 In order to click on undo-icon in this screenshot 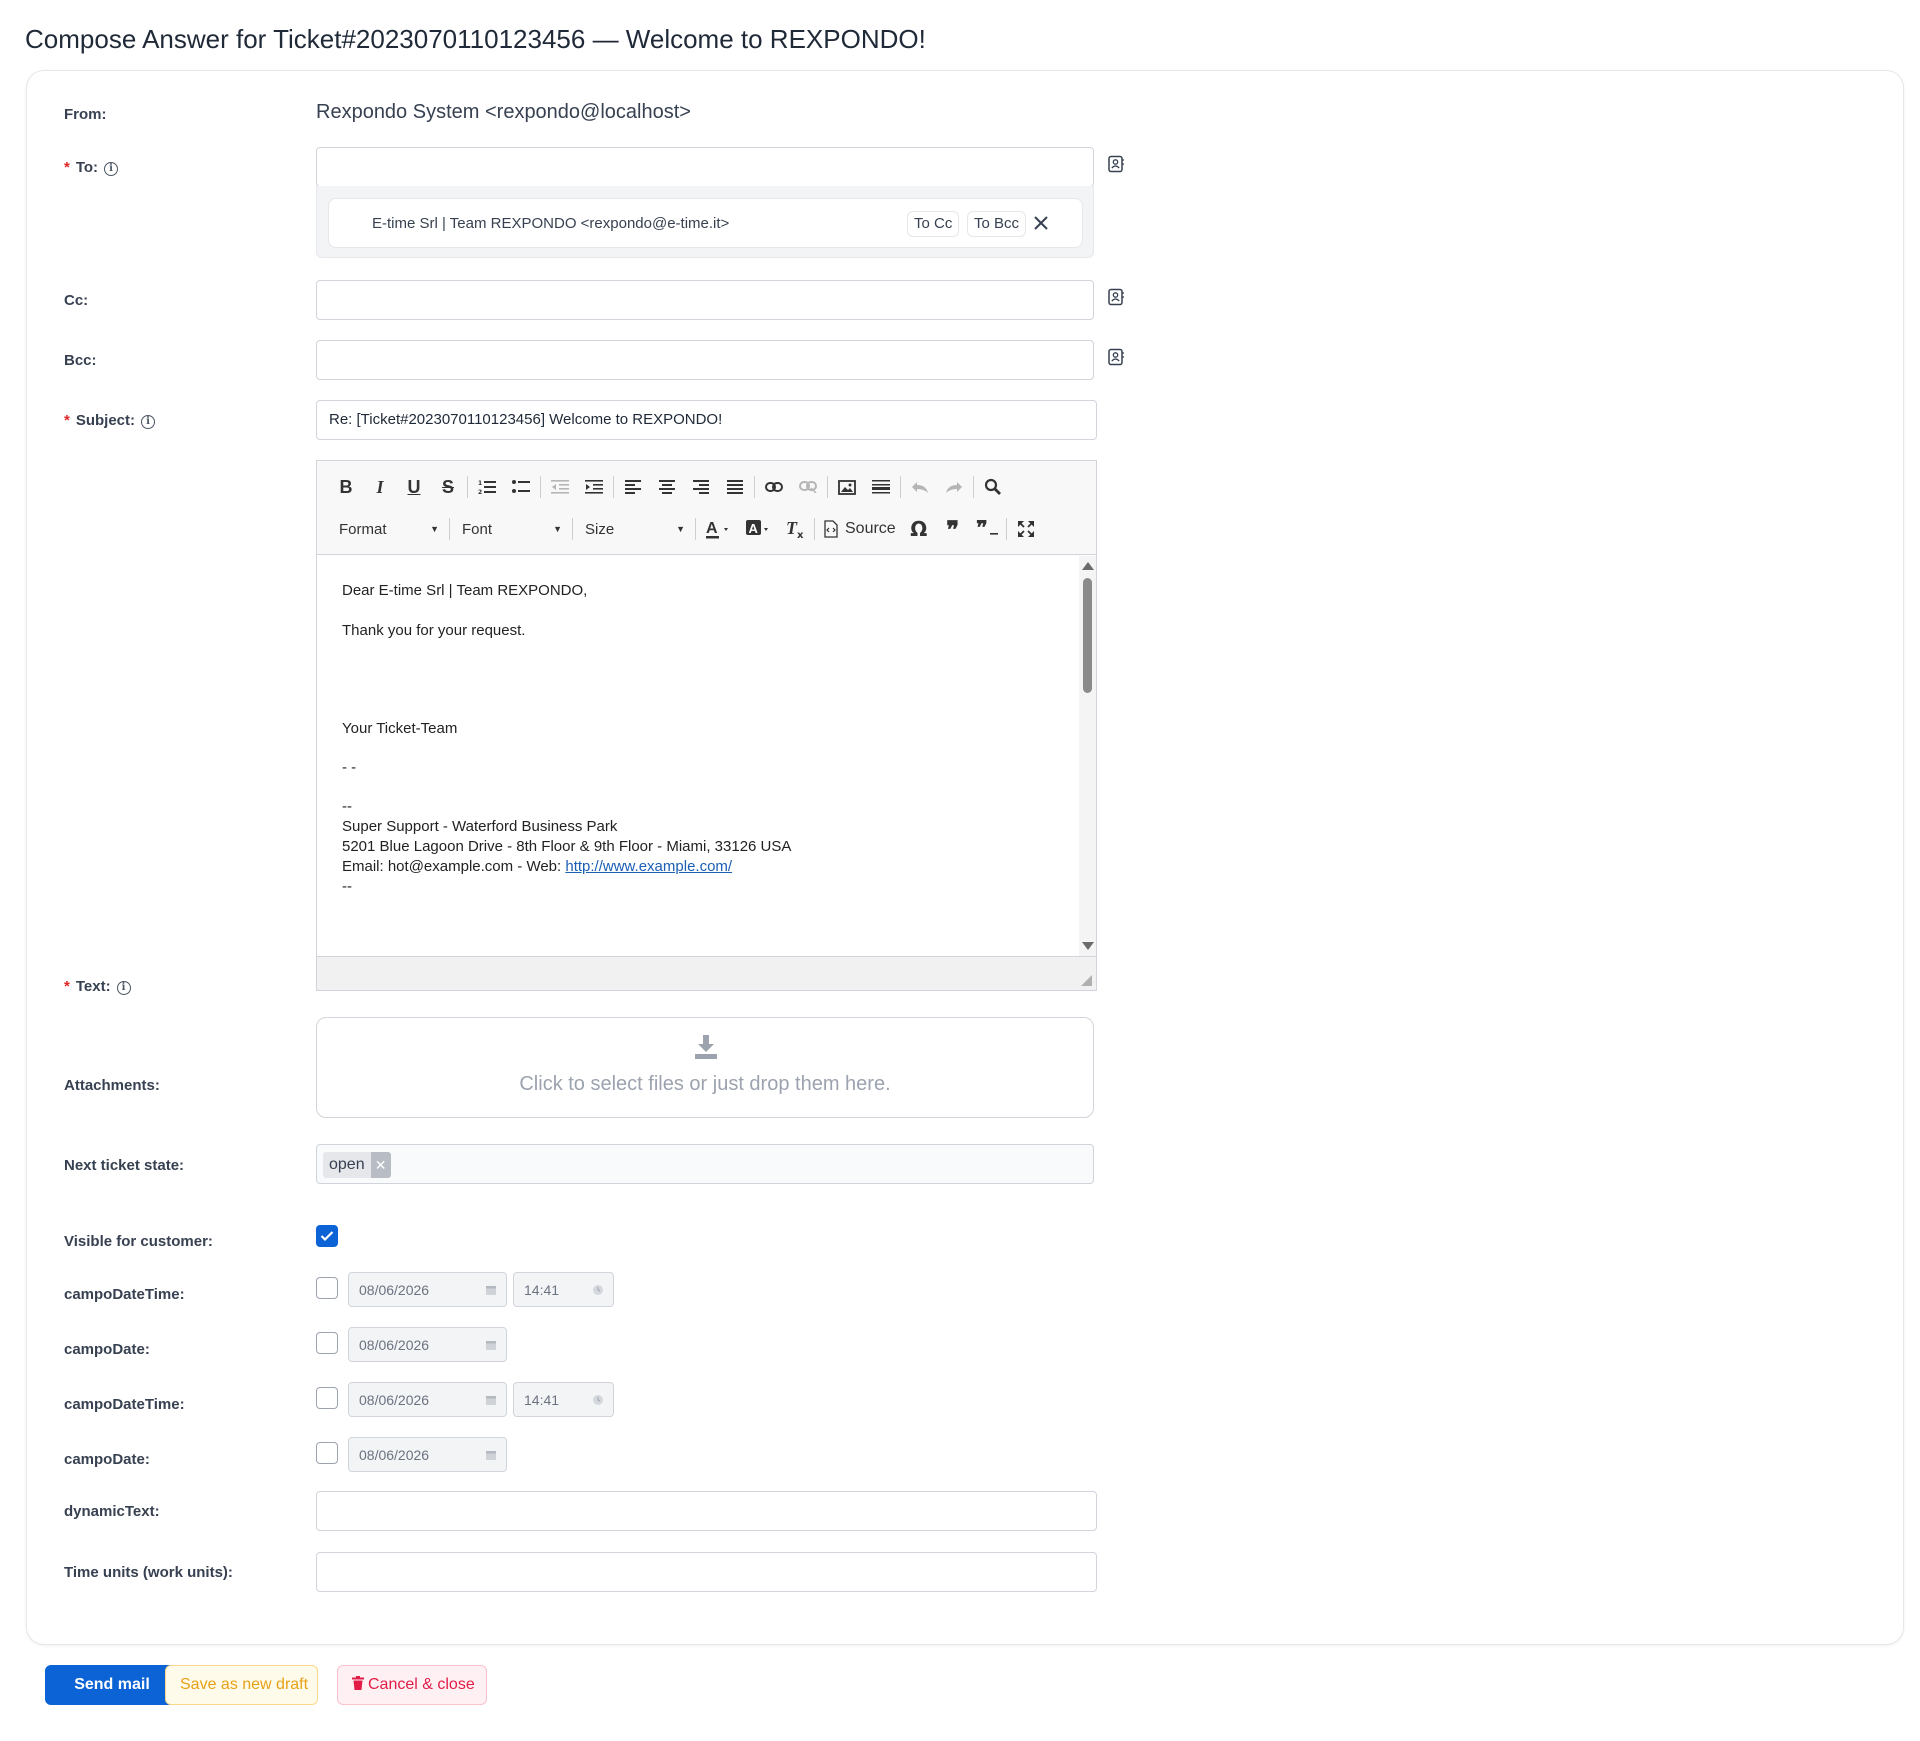, I will do `click(920, 487)`.